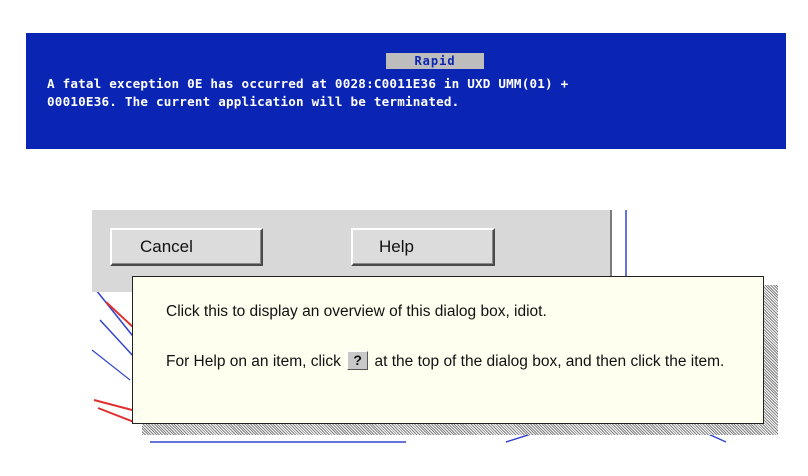 This screenshot has width=808, height=476. Describe the element at coordinates (253, 361) in the screenshot. I see `tooltip-line2-before: For Help on an item, click` at that location.